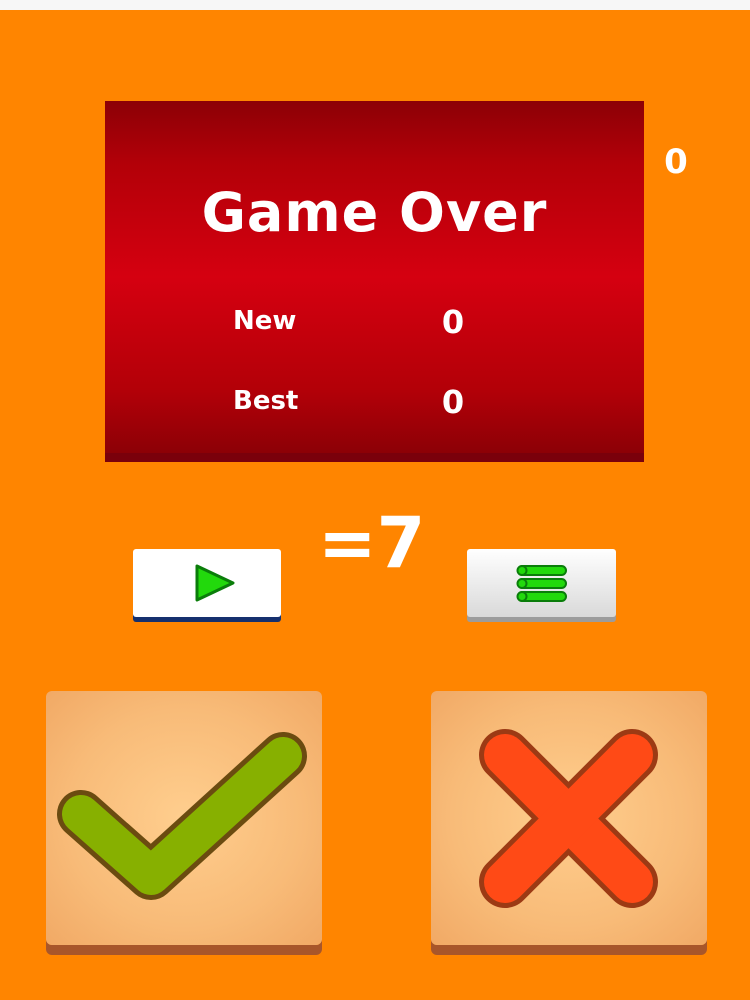  Describe the element at coordinates (266, 401) in the screenshot. I see `best-score-label: Best` at that location.